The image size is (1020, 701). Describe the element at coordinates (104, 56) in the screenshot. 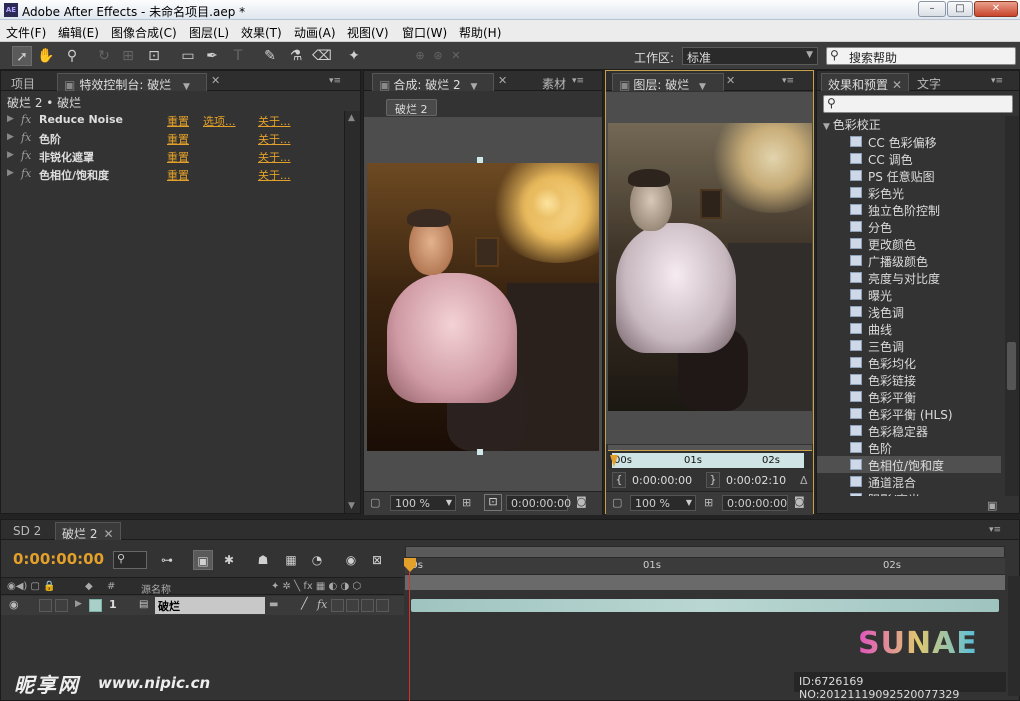

I see `rotate-tool-icon: ↻` at that location.